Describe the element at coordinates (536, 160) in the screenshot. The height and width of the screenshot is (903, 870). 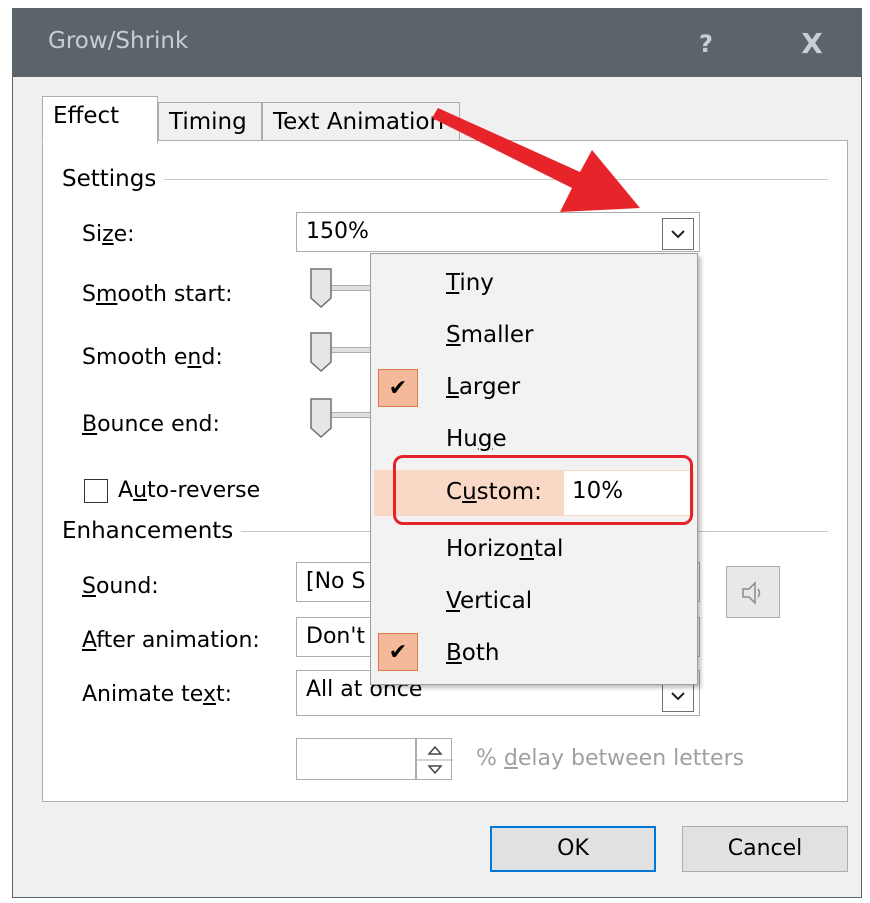
I see `red-arrow-annotation` at that location.